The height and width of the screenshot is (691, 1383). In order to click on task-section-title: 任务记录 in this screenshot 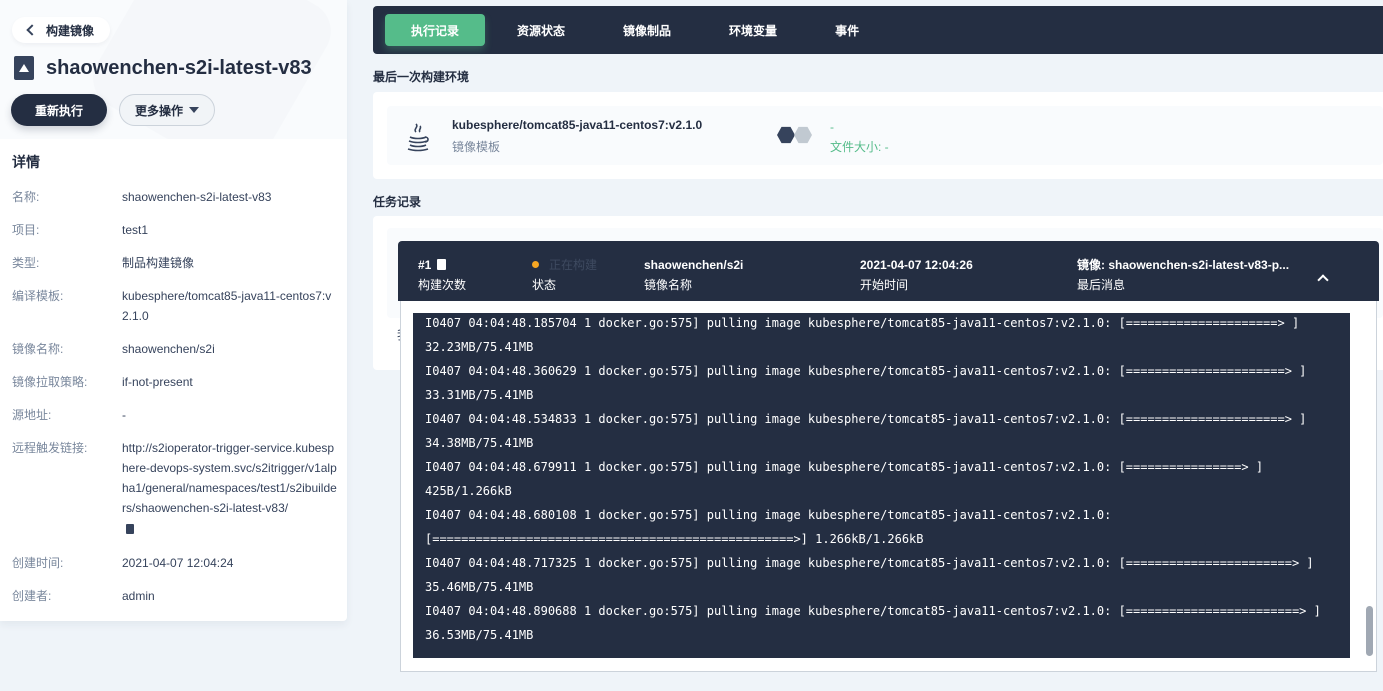, I will do `click(397, 202)`.